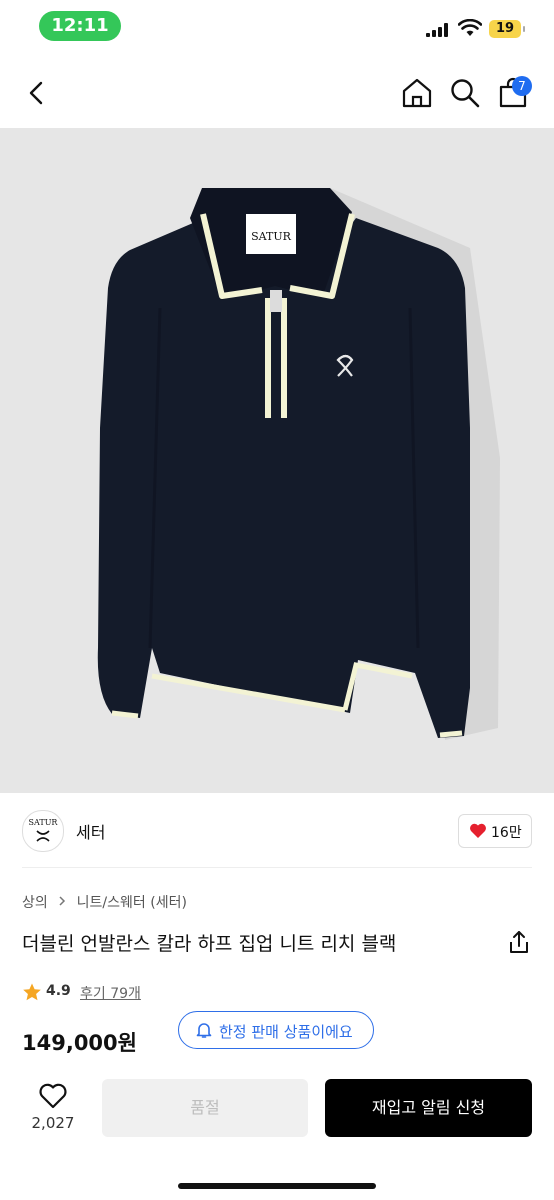 The height and width of the screenshot is (1200, 554). What do you see at coordinates (90, 831) in the screenshot?
I see `brand-name: 세터` at bounding box center [90, 831].